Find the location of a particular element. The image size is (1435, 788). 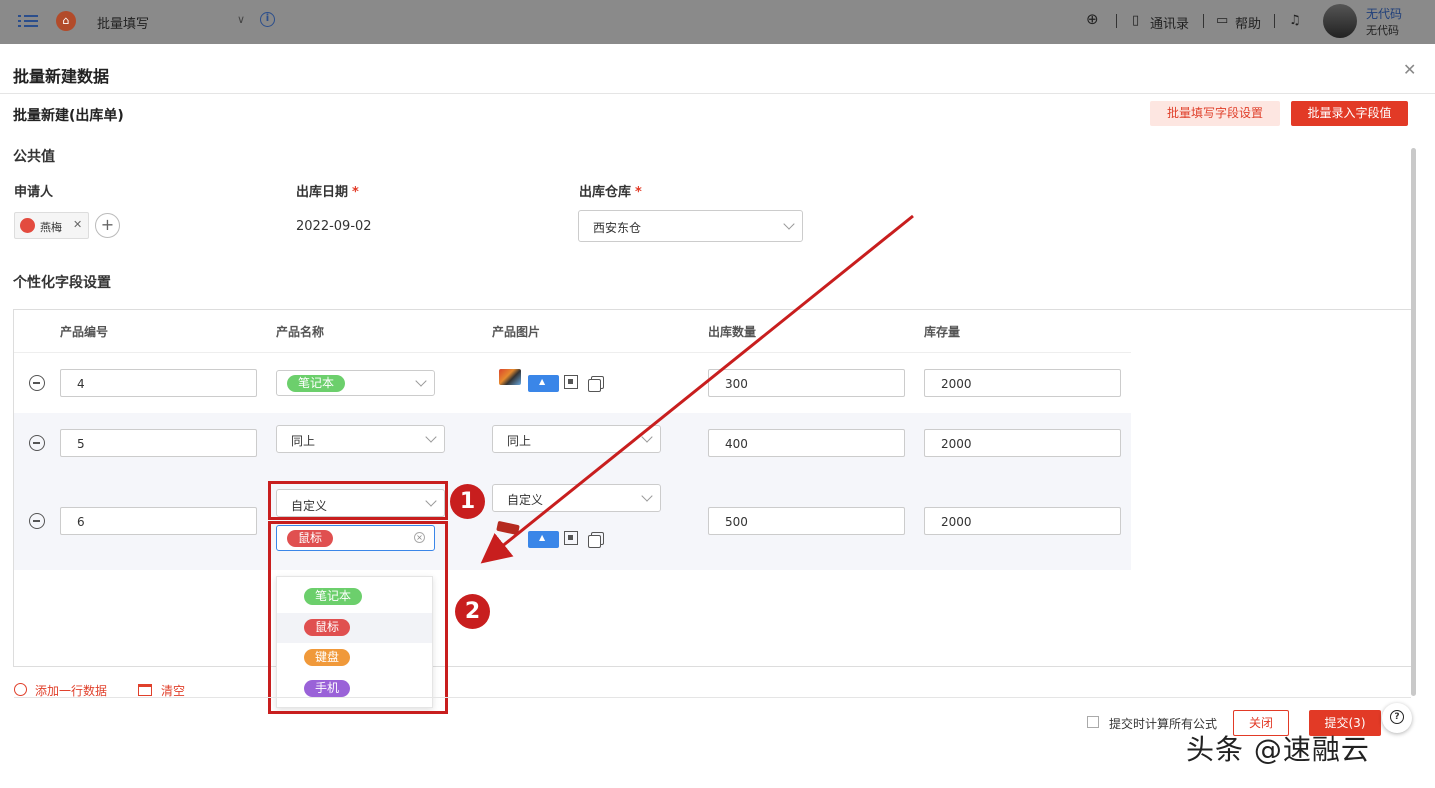

modal-title: 批量新建数据 is located at coordinates (61, 76).